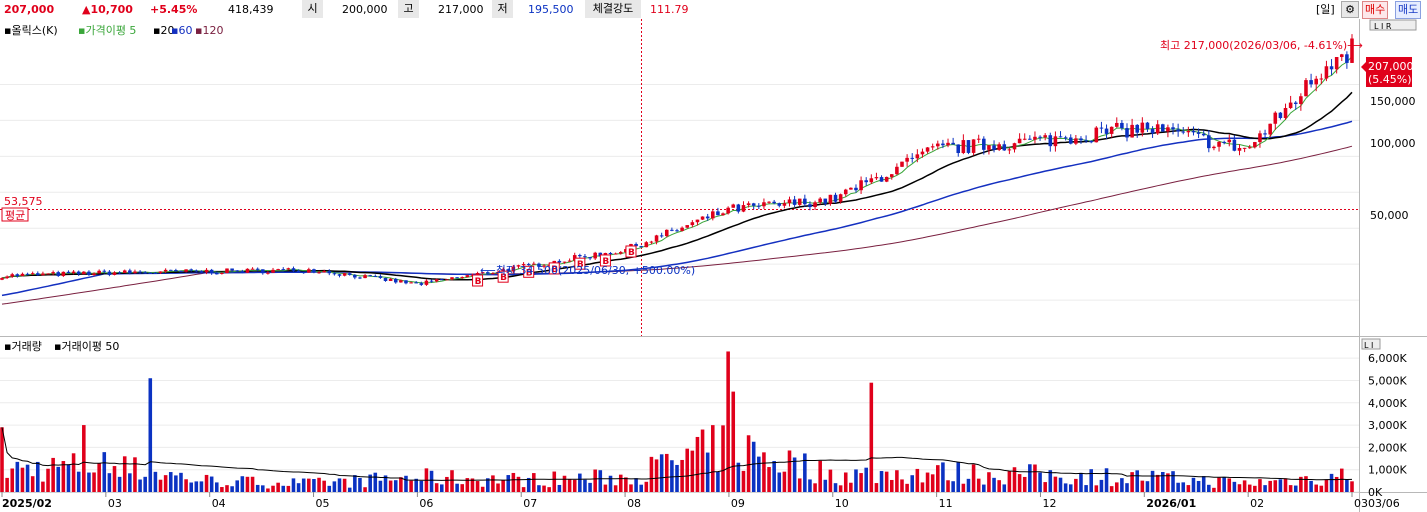 Image resolution: width=1427 pixels, height=512 pixels. I want to click on volume-legend: ▪거래량, so click(23, 346).